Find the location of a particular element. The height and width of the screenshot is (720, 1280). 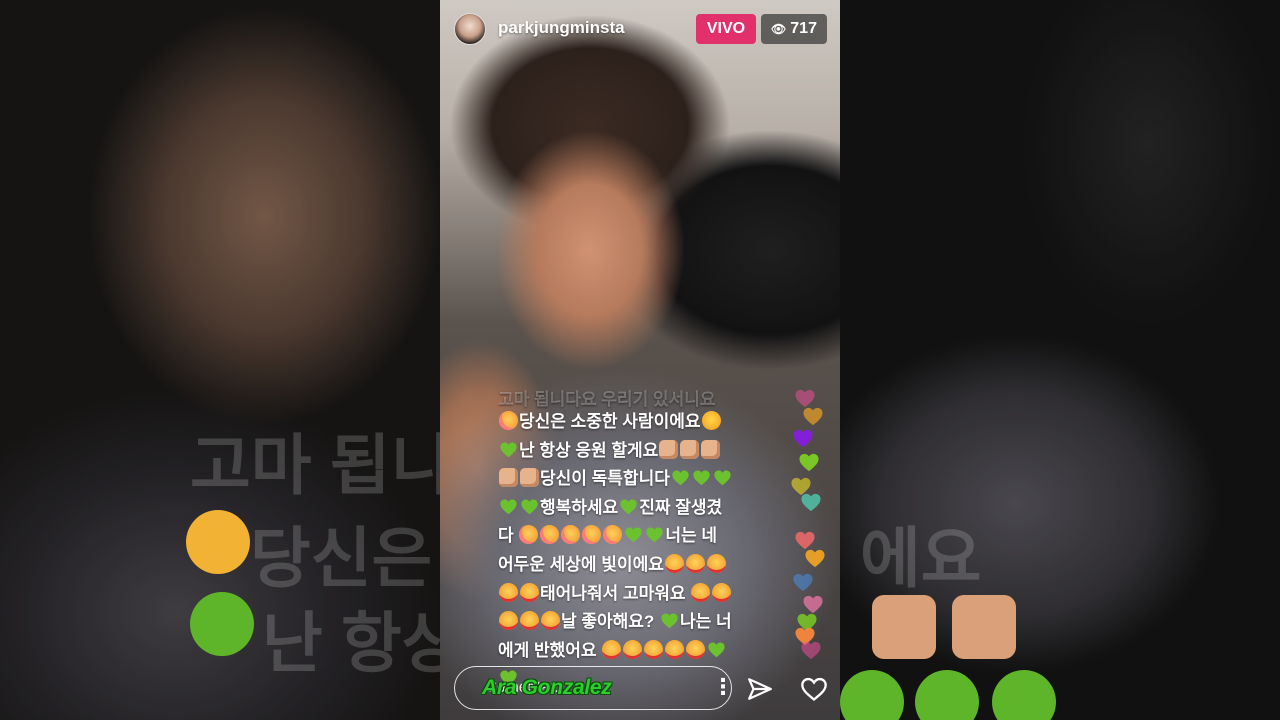

comment-text: 어두운 세상에 빛이에요 is located at coordinates (581, 564).